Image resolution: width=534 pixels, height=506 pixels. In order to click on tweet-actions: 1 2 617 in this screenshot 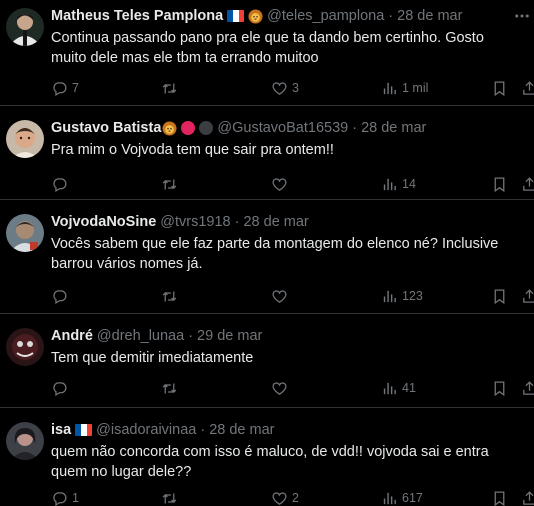, I will do `click(292, 497)`.